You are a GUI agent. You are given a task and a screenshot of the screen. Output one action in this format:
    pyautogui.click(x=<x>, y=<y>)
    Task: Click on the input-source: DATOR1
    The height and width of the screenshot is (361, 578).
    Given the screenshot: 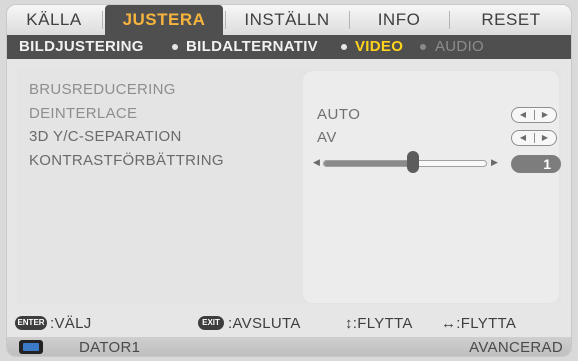 What is the action you would take?
    pyautogui.click(x=110, y=347)
    